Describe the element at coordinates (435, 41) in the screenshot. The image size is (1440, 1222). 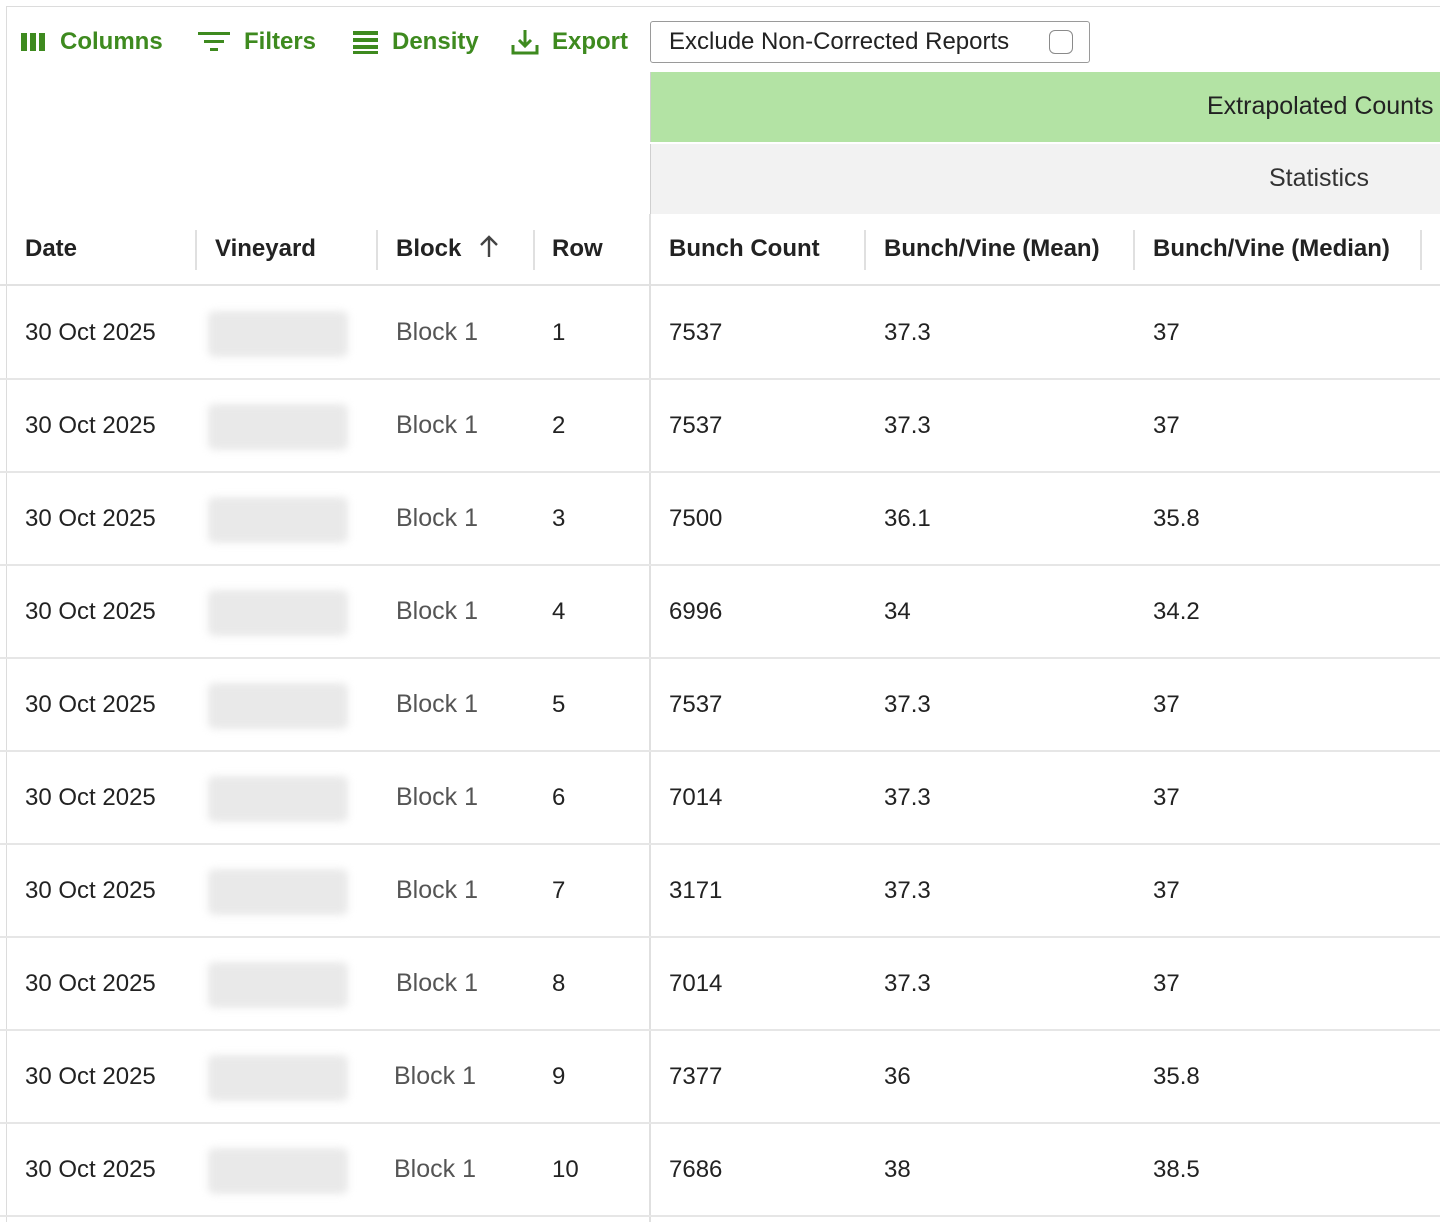
I see `density-label: Density` at that location.